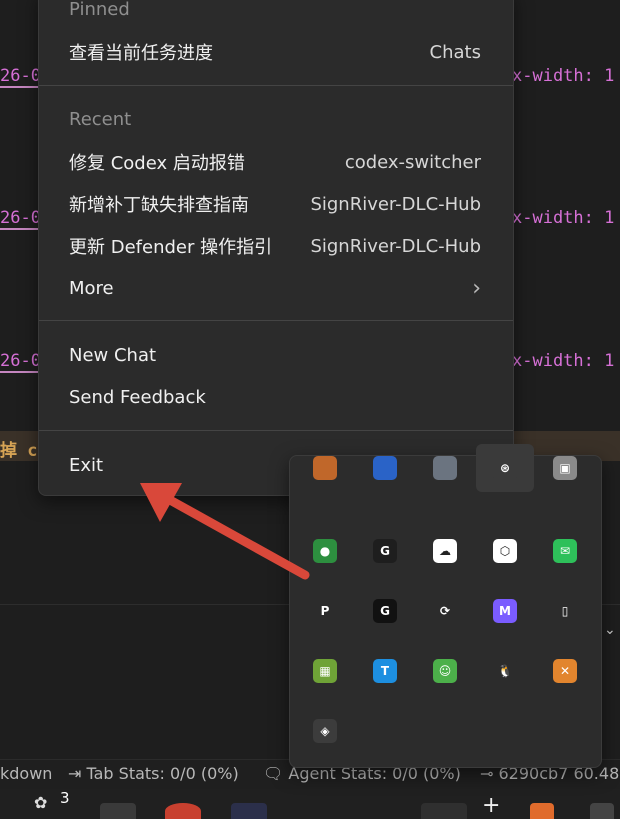 Image resolution: width=620 pixels, height=819 pixels. What do you see at coordinates (237, 537) in the screenshot?
I see `arrow-shaft` at bounding box center [237, 537].